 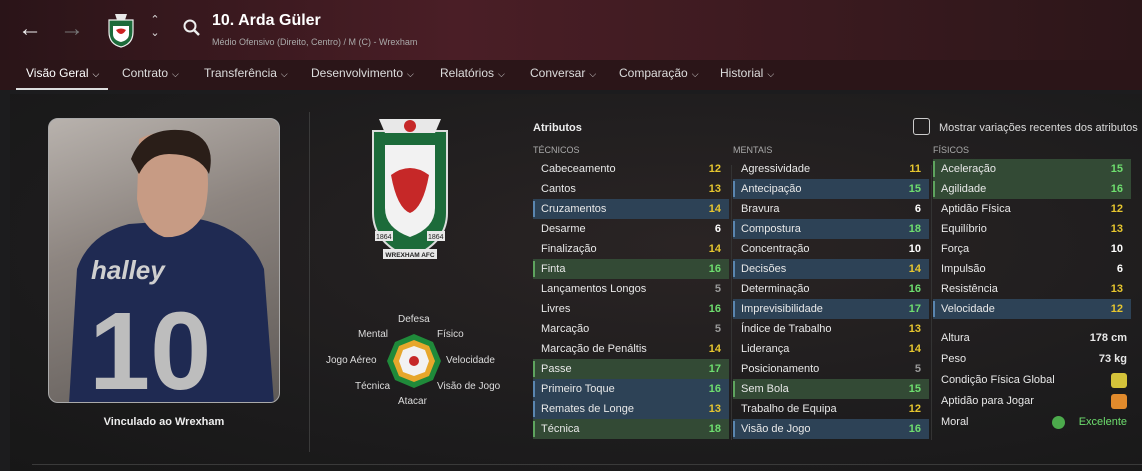 I want to click on attribute-row: Agilidade 16, so click(x=1032, y=189).